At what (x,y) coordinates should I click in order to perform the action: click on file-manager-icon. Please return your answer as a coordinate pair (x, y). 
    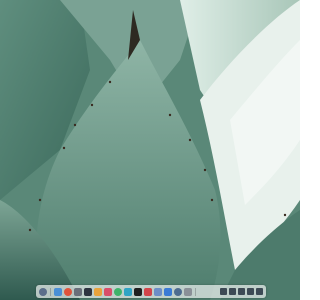
    Looking at the image, I should click on (58, 291).